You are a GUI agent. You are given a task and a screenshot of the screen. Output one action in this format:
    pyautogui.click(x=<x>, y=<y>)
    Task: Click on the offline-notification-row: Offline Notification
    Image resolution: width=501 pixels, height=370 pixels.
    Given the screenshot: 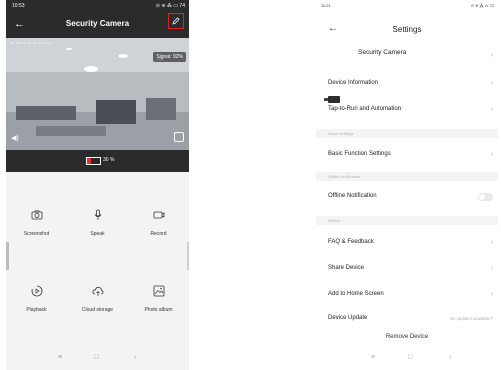 What is the action you would take?
    pyautogui.click(x=407, y=200)
    